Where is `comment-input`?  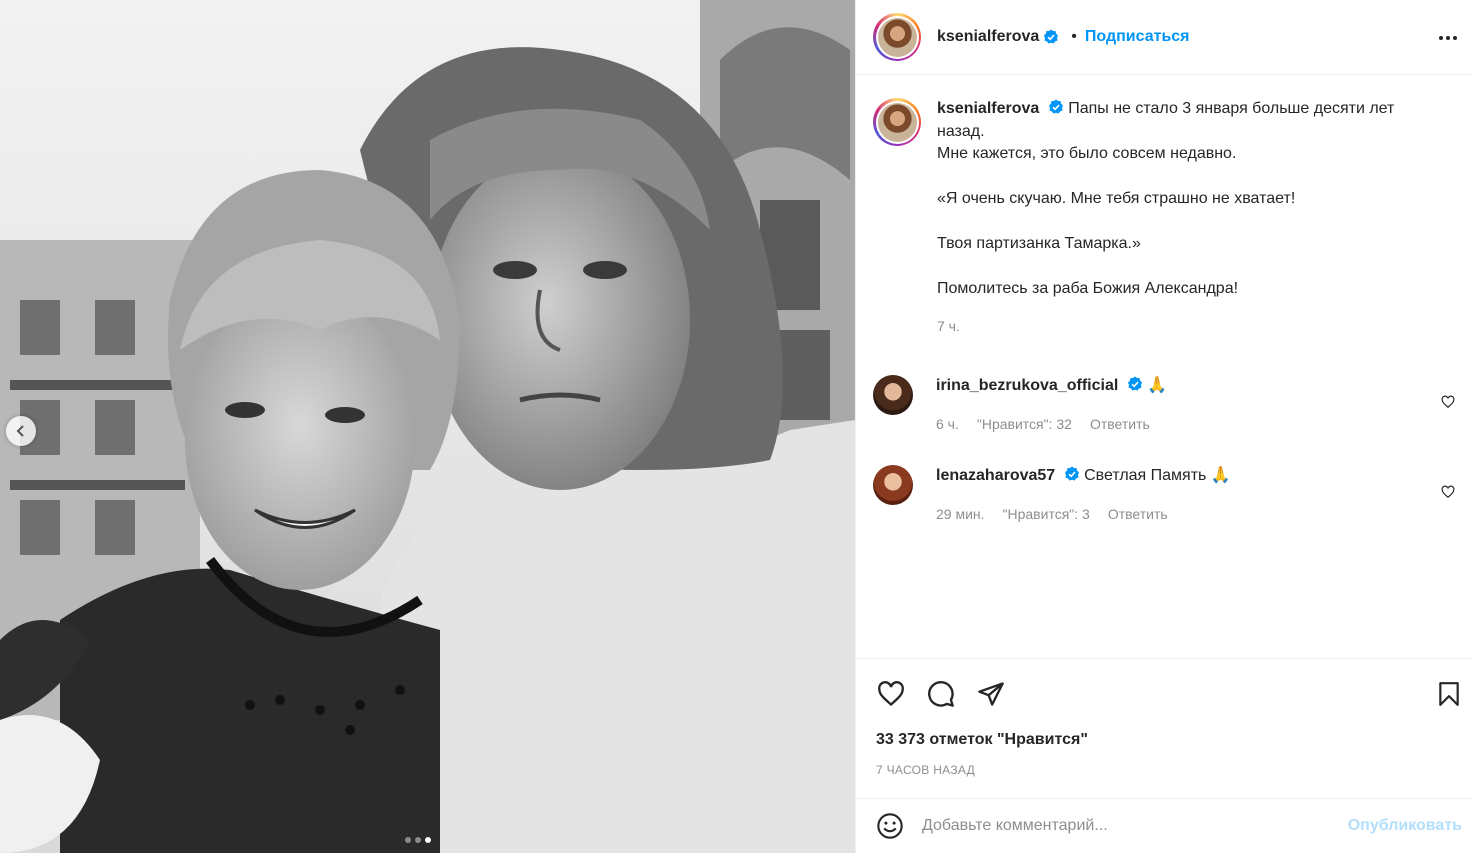
comment-input is located at coordinates (1122, 826).